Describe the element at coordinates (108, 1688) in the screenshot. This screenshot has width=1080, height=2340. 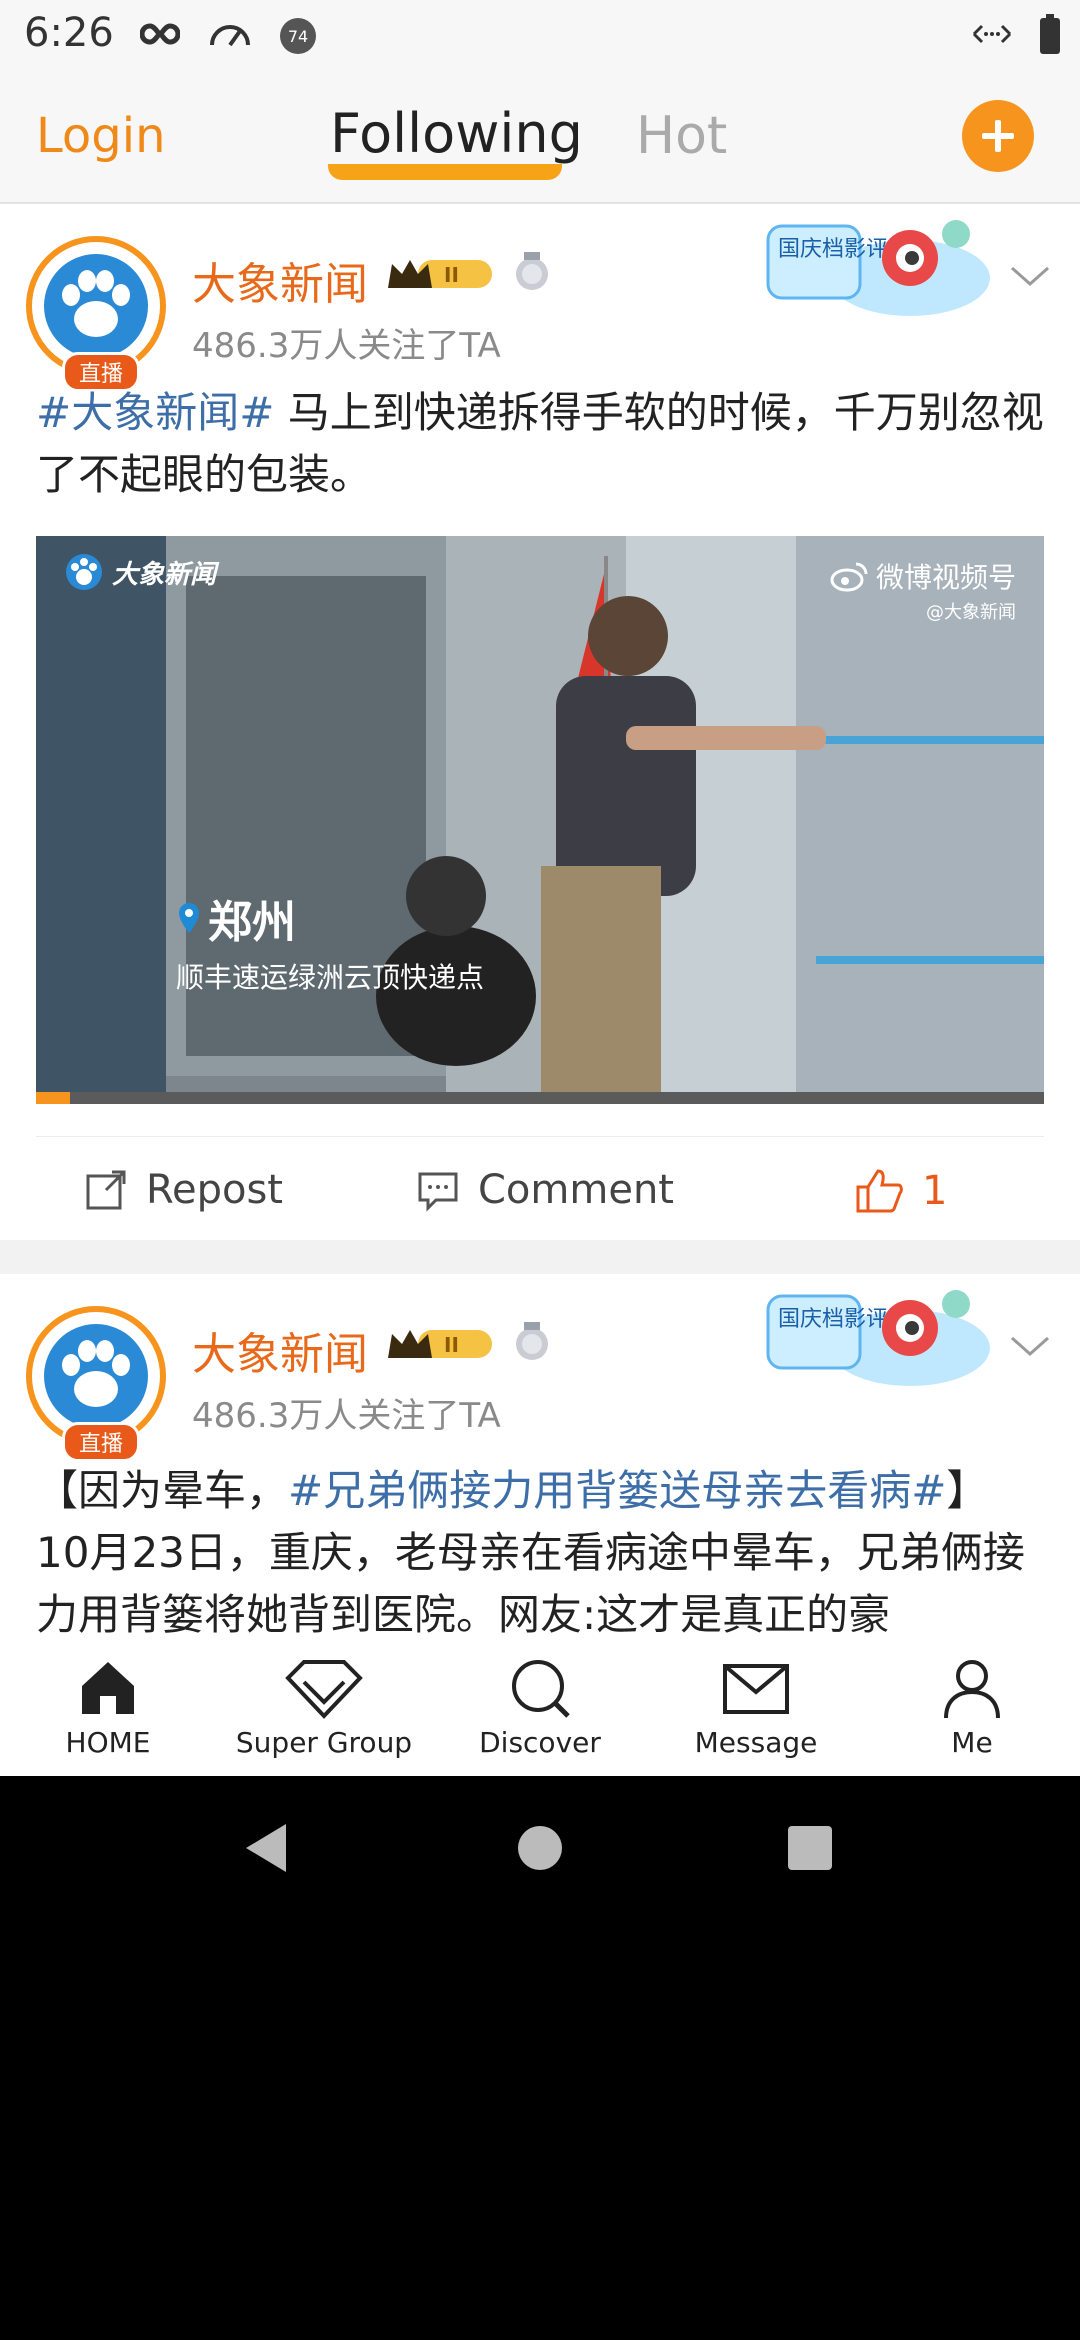
I see `home-icon` at that location.